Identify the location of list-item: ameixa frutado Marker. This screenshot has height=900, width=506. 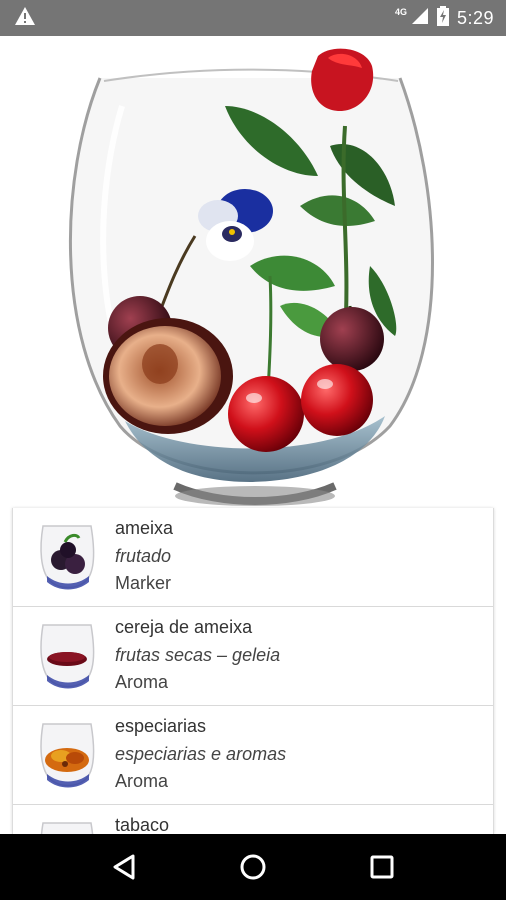
(253, 557).